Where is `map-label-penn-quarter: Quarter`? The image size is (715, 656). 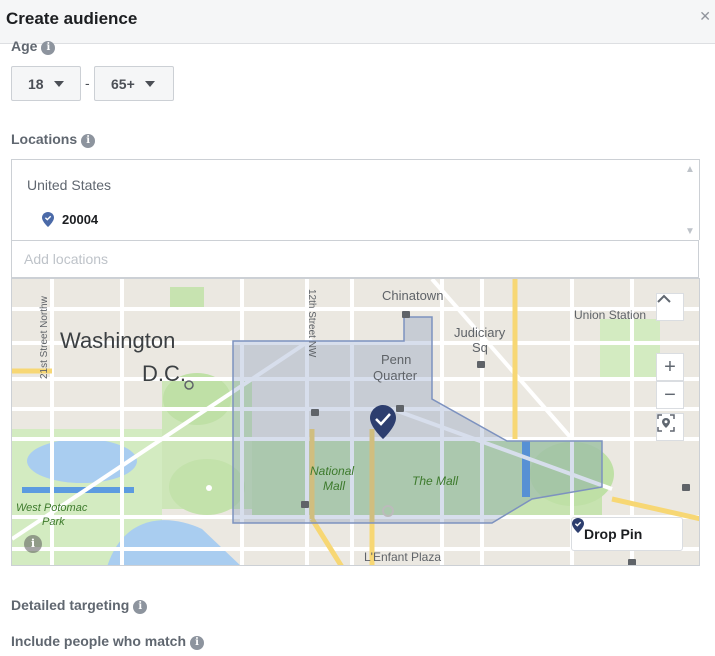
map-label-penn-quarter: Quarter is located at coordinates (395, 375).